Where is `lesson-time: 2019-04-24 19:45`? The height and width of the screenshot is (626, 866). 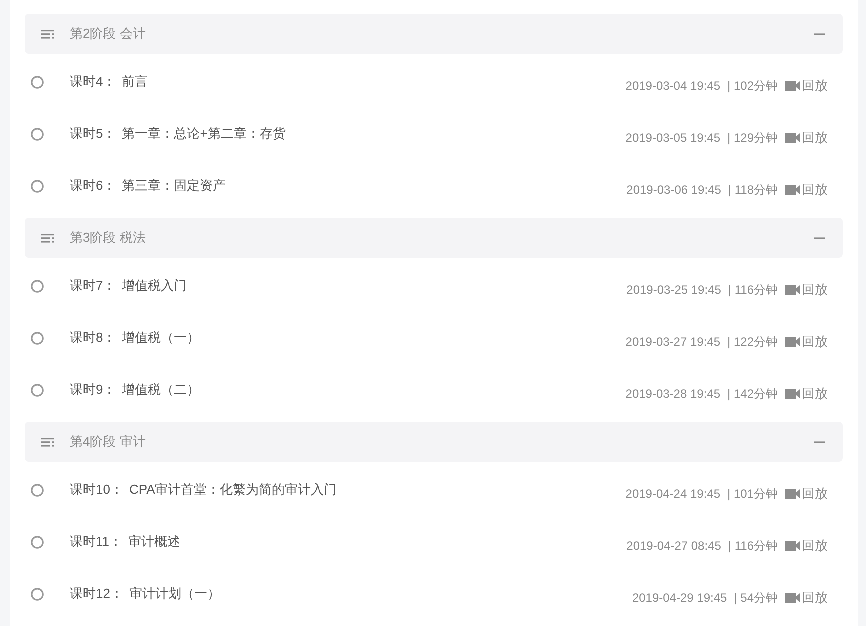 lesson-time: 2019-04-24 19:45 is located at coordinates (673, 494).